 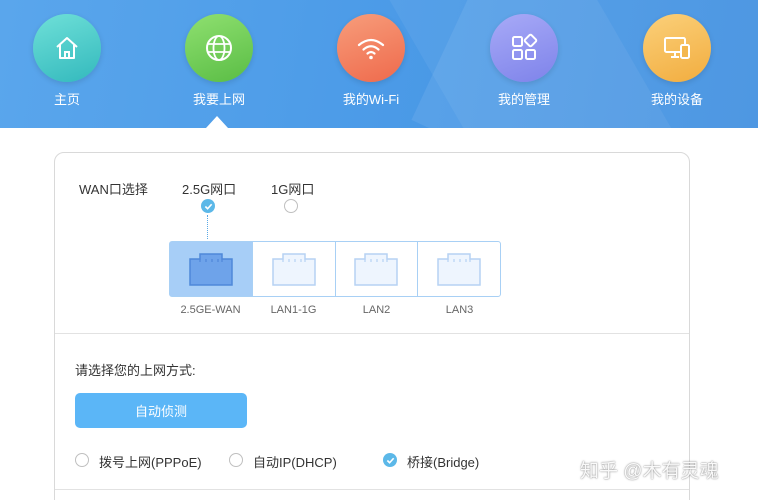 What do you see at coordinates (217, 122) in the screenshot?
I see `active-nav-indicator` at bounding box center [217, 122].